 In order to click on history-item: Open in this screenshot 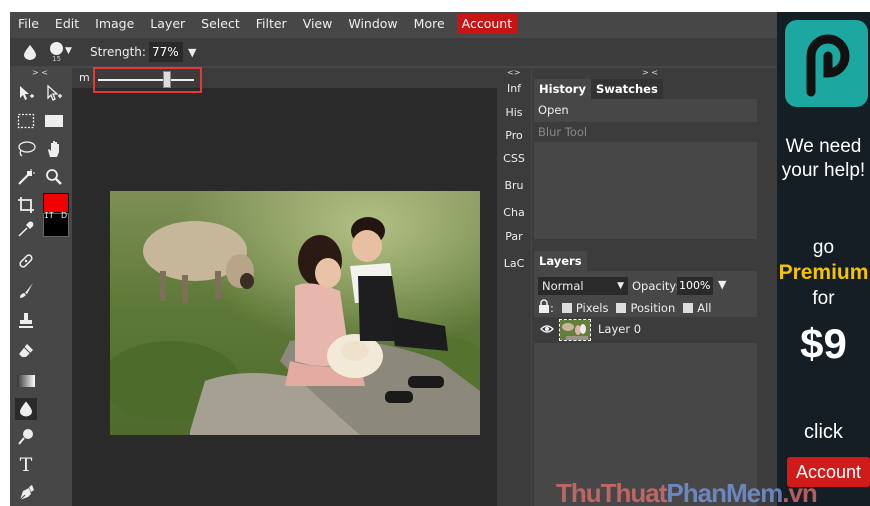, I will do `click(553, 110)`.